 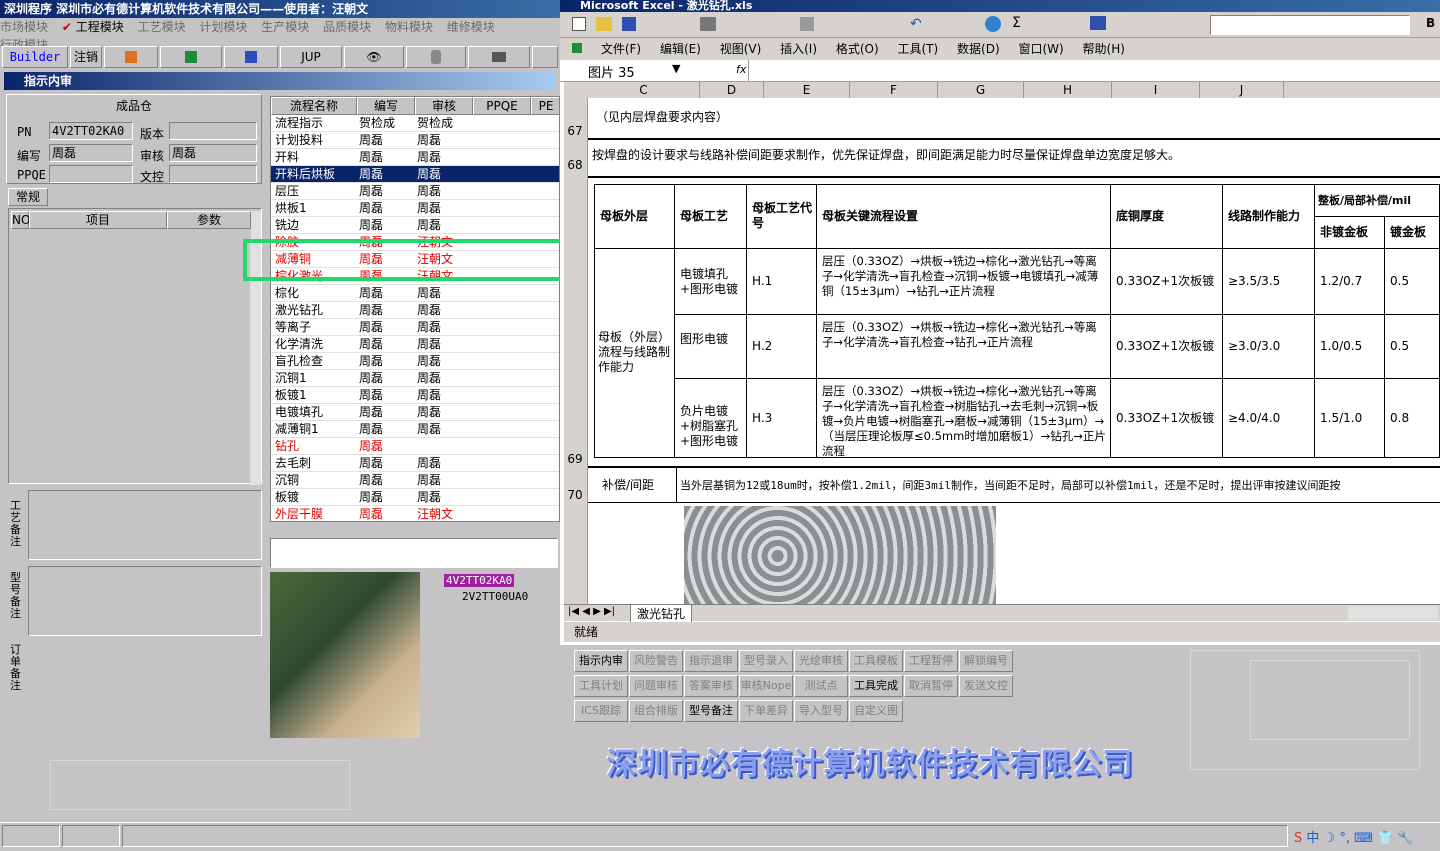 What do you see at coordinates (415, 361) in the screenshot?
I see `flow-row: 盲孔检查 周磊 周磊` at bounding box center [415, 361].